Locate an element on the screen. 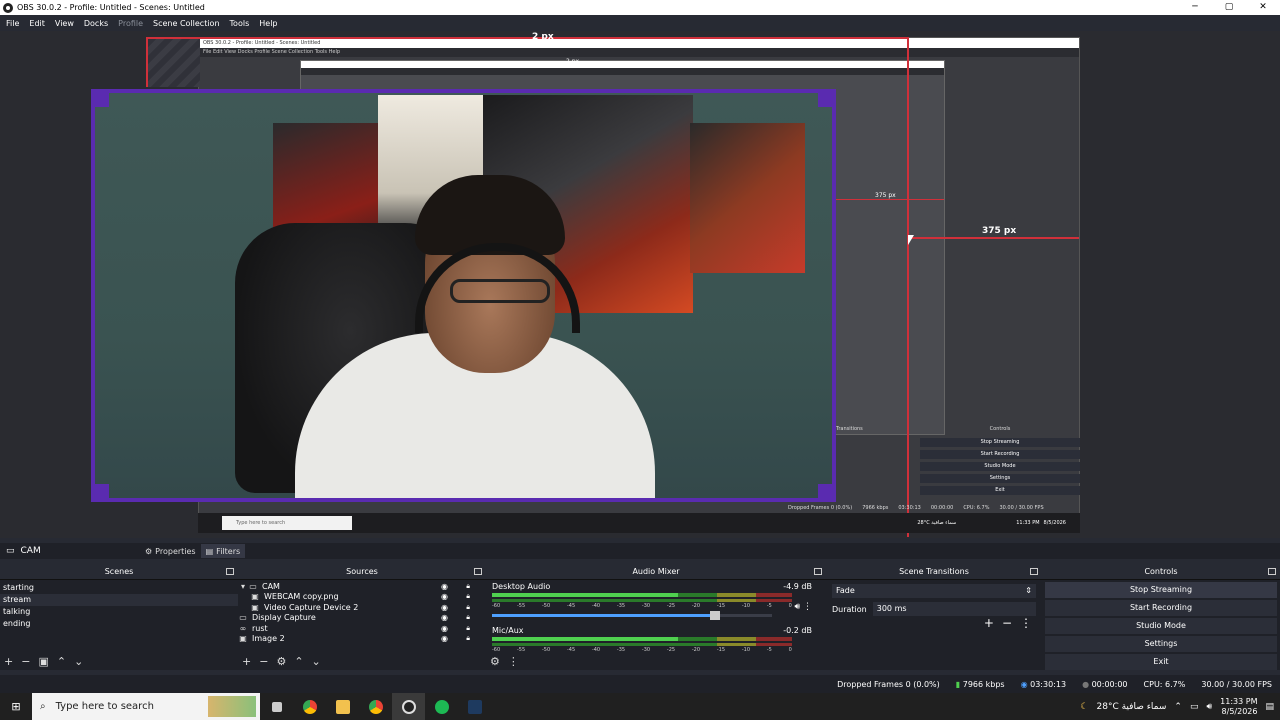  menu-edit: Edit is located at coordinates (37, 23).